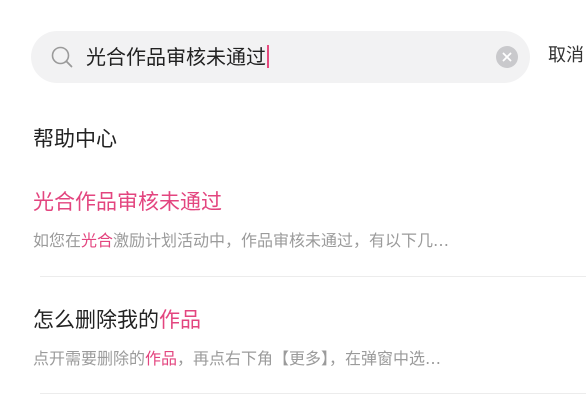  I want to click on text-segment: 如您在, so click(57, 240).